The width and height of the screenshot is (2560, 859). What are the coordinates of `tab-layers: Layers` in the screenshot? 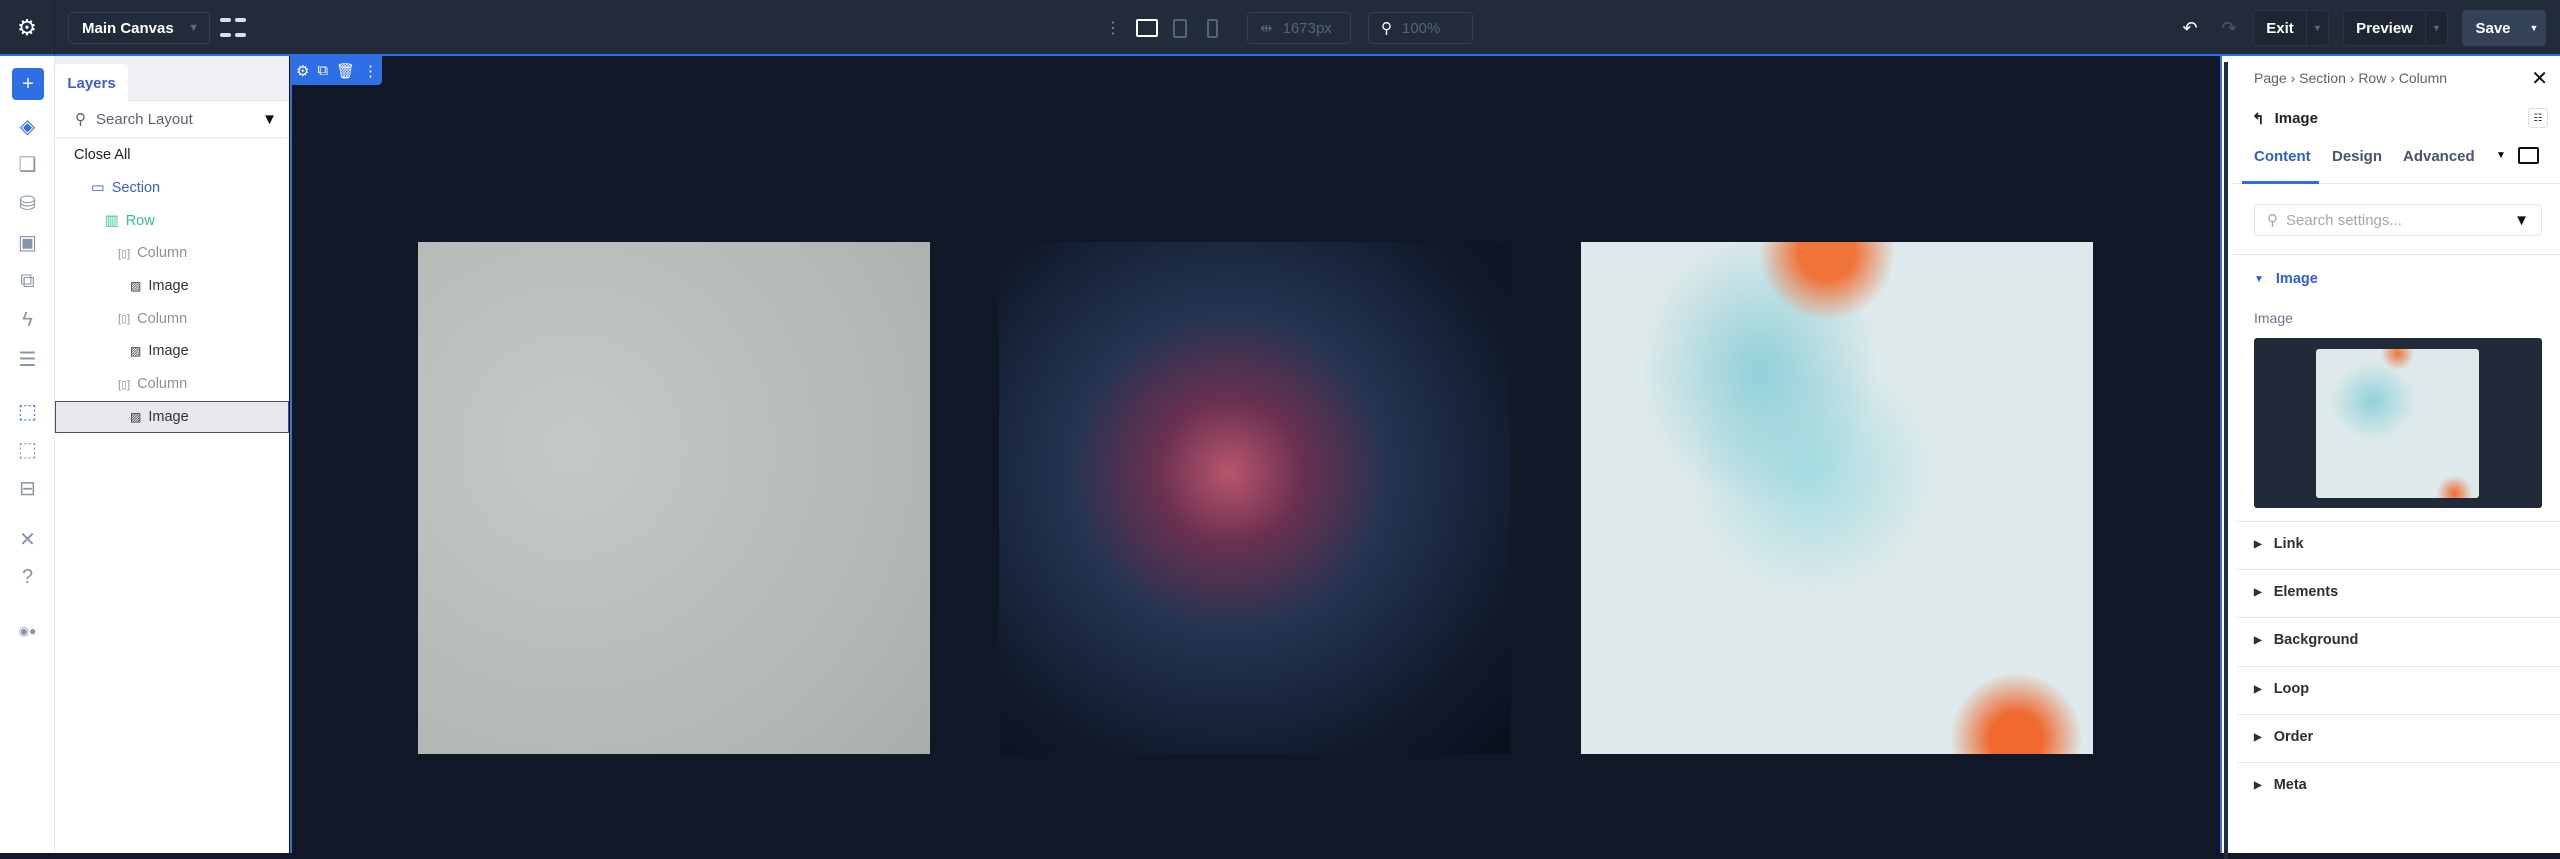 It's located at (91, 83).